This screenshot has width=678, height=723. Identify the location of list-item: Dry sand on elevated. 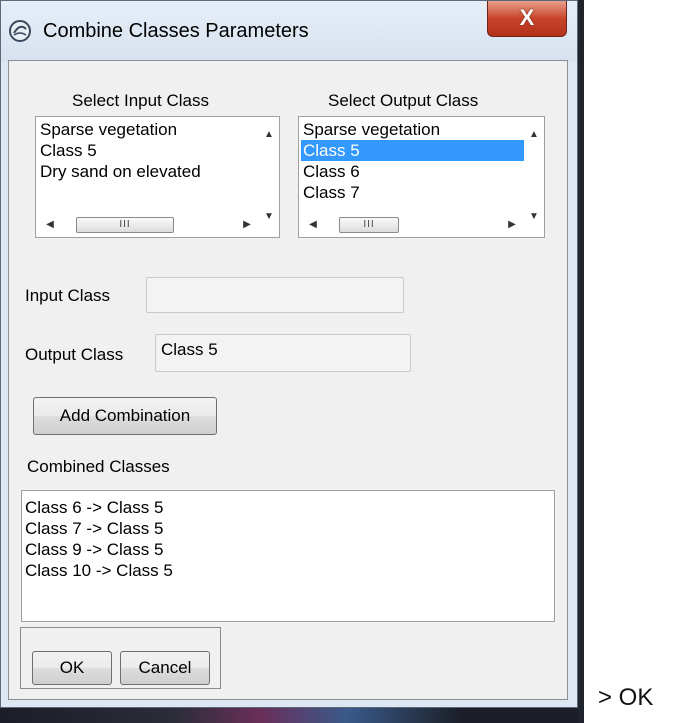
(148, 171).